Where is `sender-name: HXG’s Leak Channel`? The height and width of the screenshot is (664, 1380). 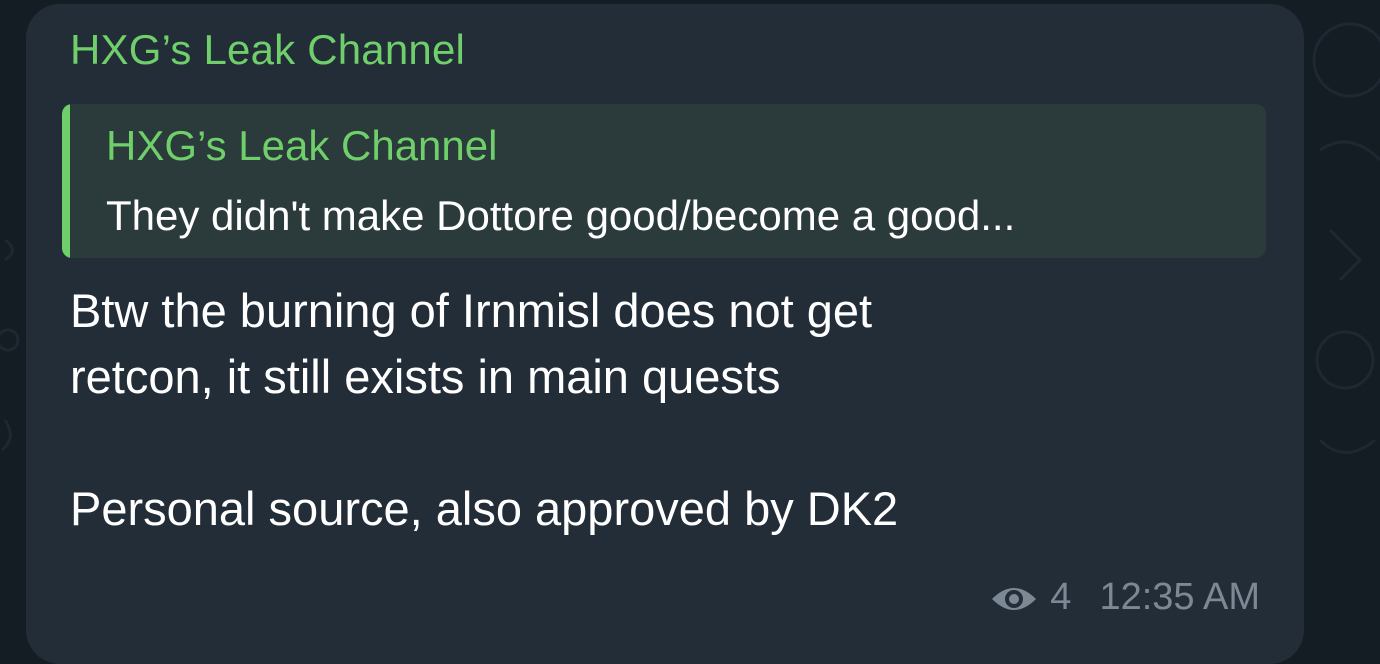
sender-name: HXG’s Leak Channel is located at coordinates (267, 50).